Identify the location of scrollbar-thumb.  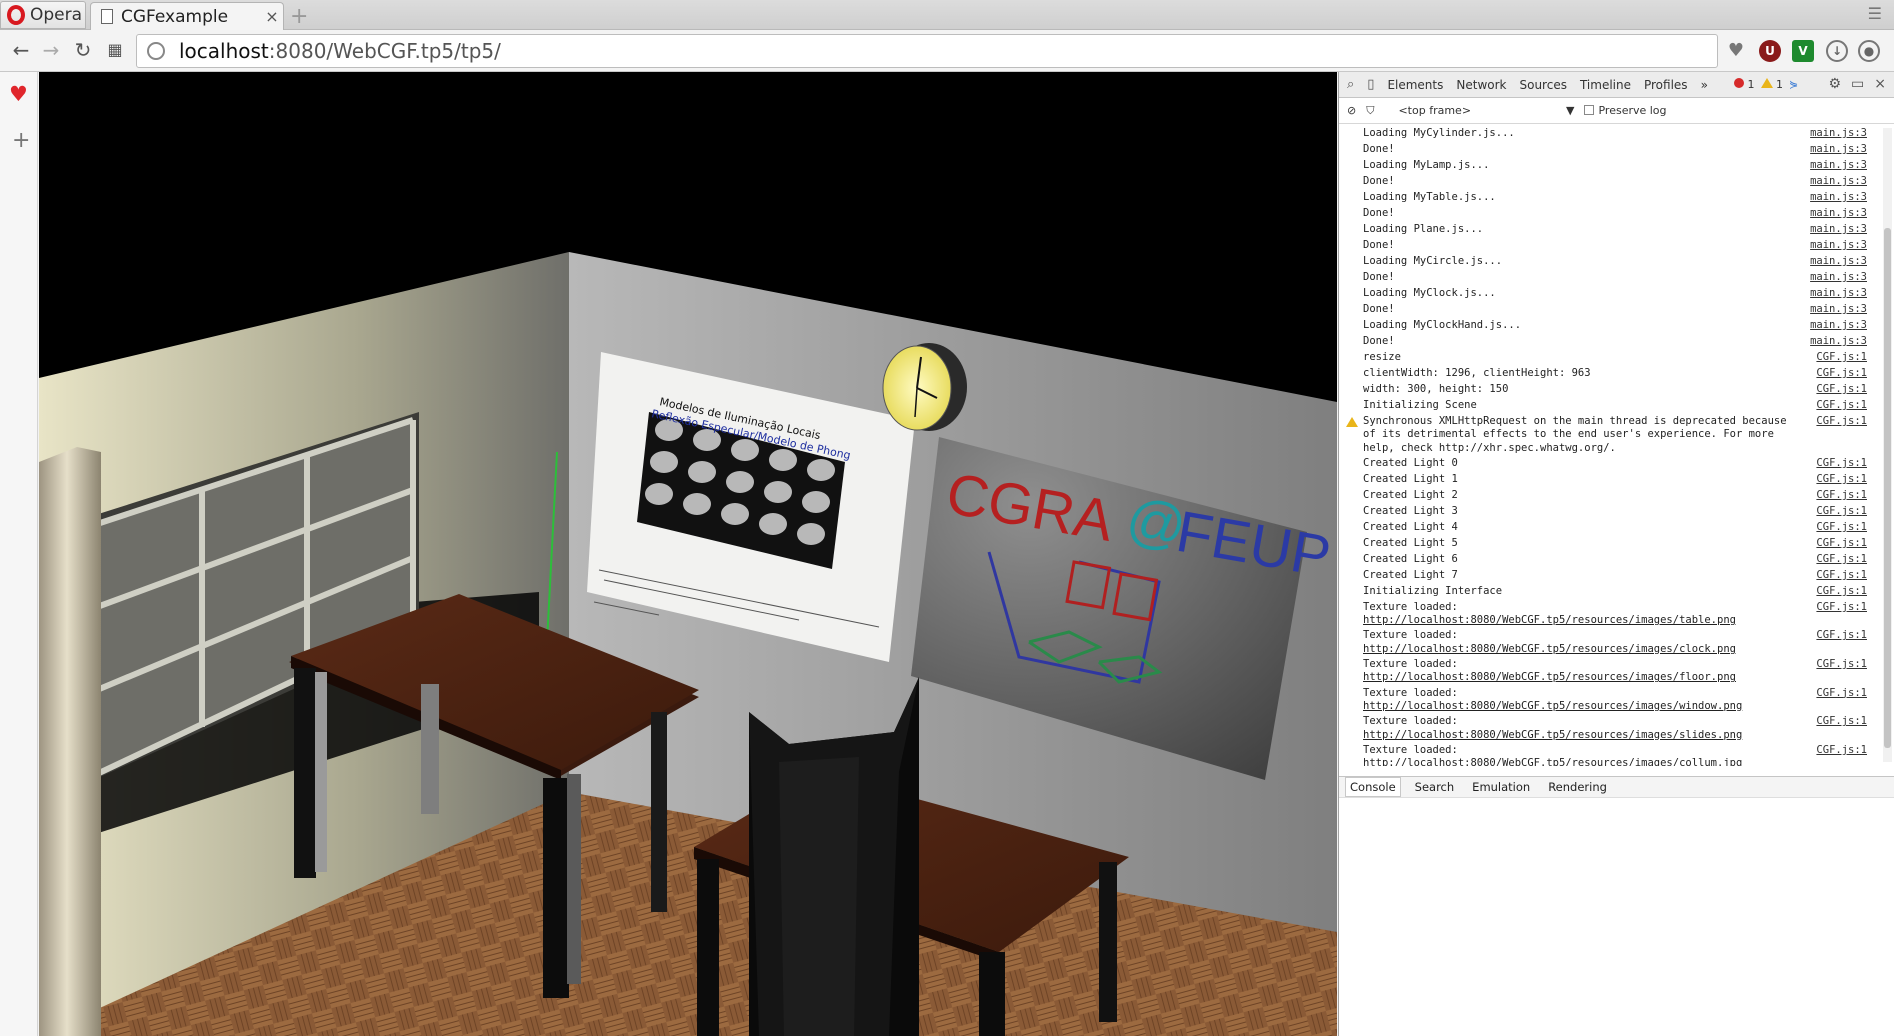
(1887, 488).